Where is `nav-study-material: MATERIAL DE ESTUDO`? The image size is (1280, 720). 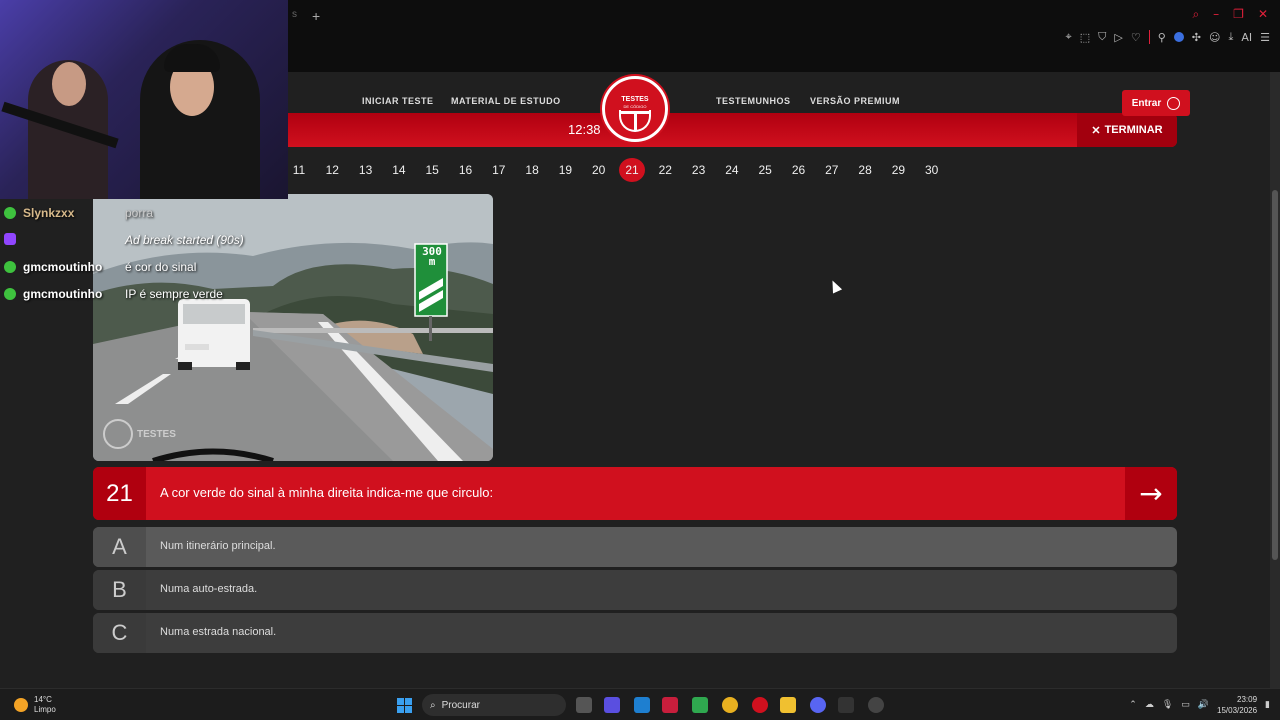 nav-study-material: MATERIAL DE ESTUDO is located at coordinates (506, 101).